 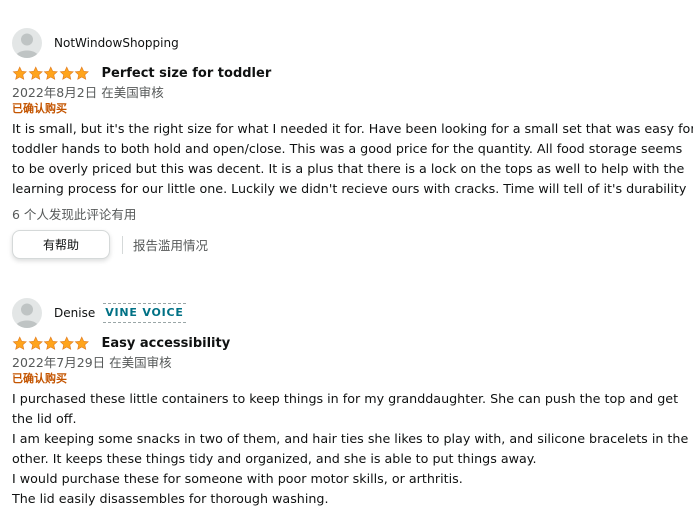 What do you see at coordinates (74, 214) in the screenshot?
I see `helpful-count: 6 个人发现此评论有用` at bounding box center [74, 214].